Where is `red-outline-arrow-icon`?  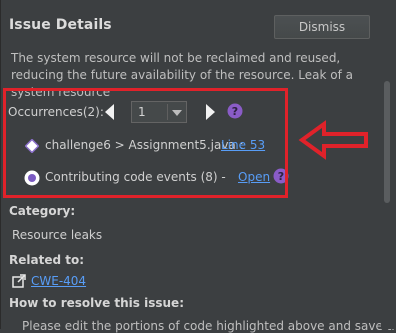
red-outline-arrow-icon is located at coordinates (333, 140).